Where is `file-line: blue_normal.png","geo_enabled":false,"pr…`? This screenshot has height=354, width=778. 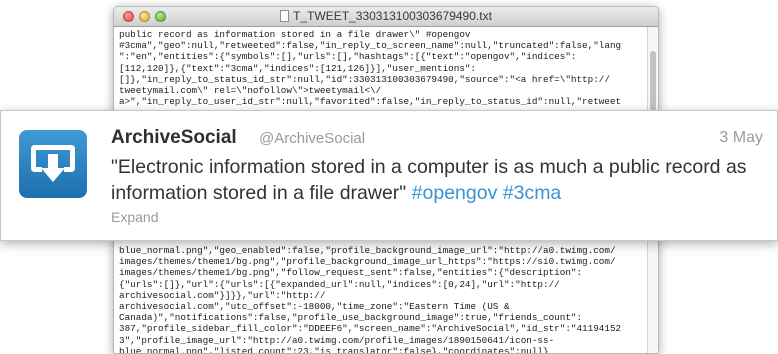 file-line: blue_normal.png","geo_enabled":false,"pr… is located at coordinates (367, 250).